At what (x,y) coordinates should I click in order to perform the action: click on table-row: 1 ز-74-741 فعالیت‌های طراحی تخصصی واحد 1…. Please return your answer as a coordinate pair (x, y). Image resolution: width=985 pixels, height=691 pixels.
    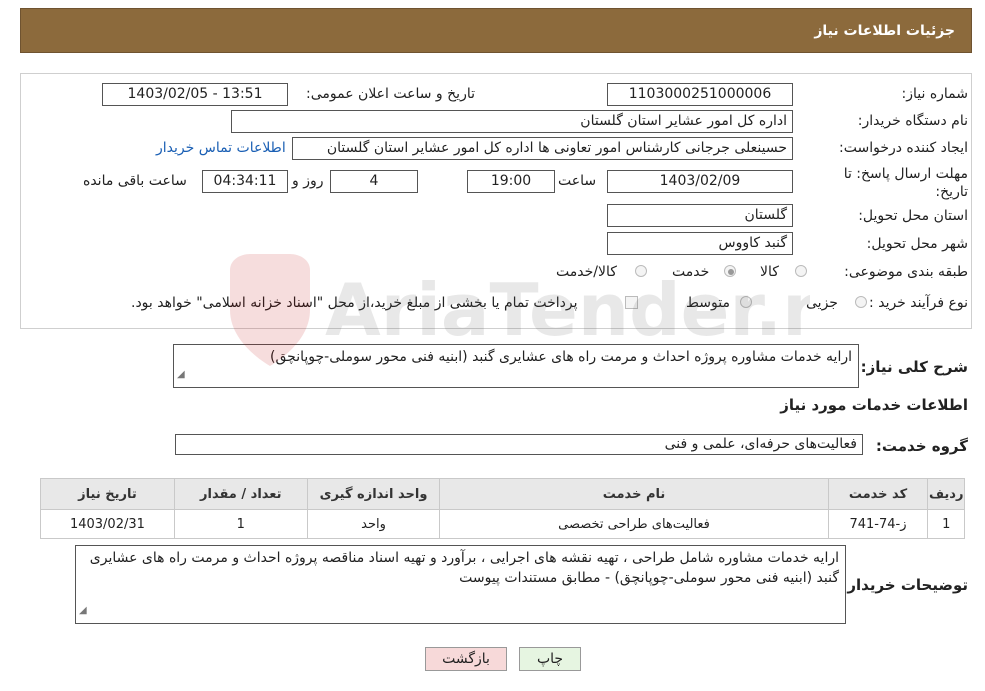
    Looking at the image, I should click on (502, 524).